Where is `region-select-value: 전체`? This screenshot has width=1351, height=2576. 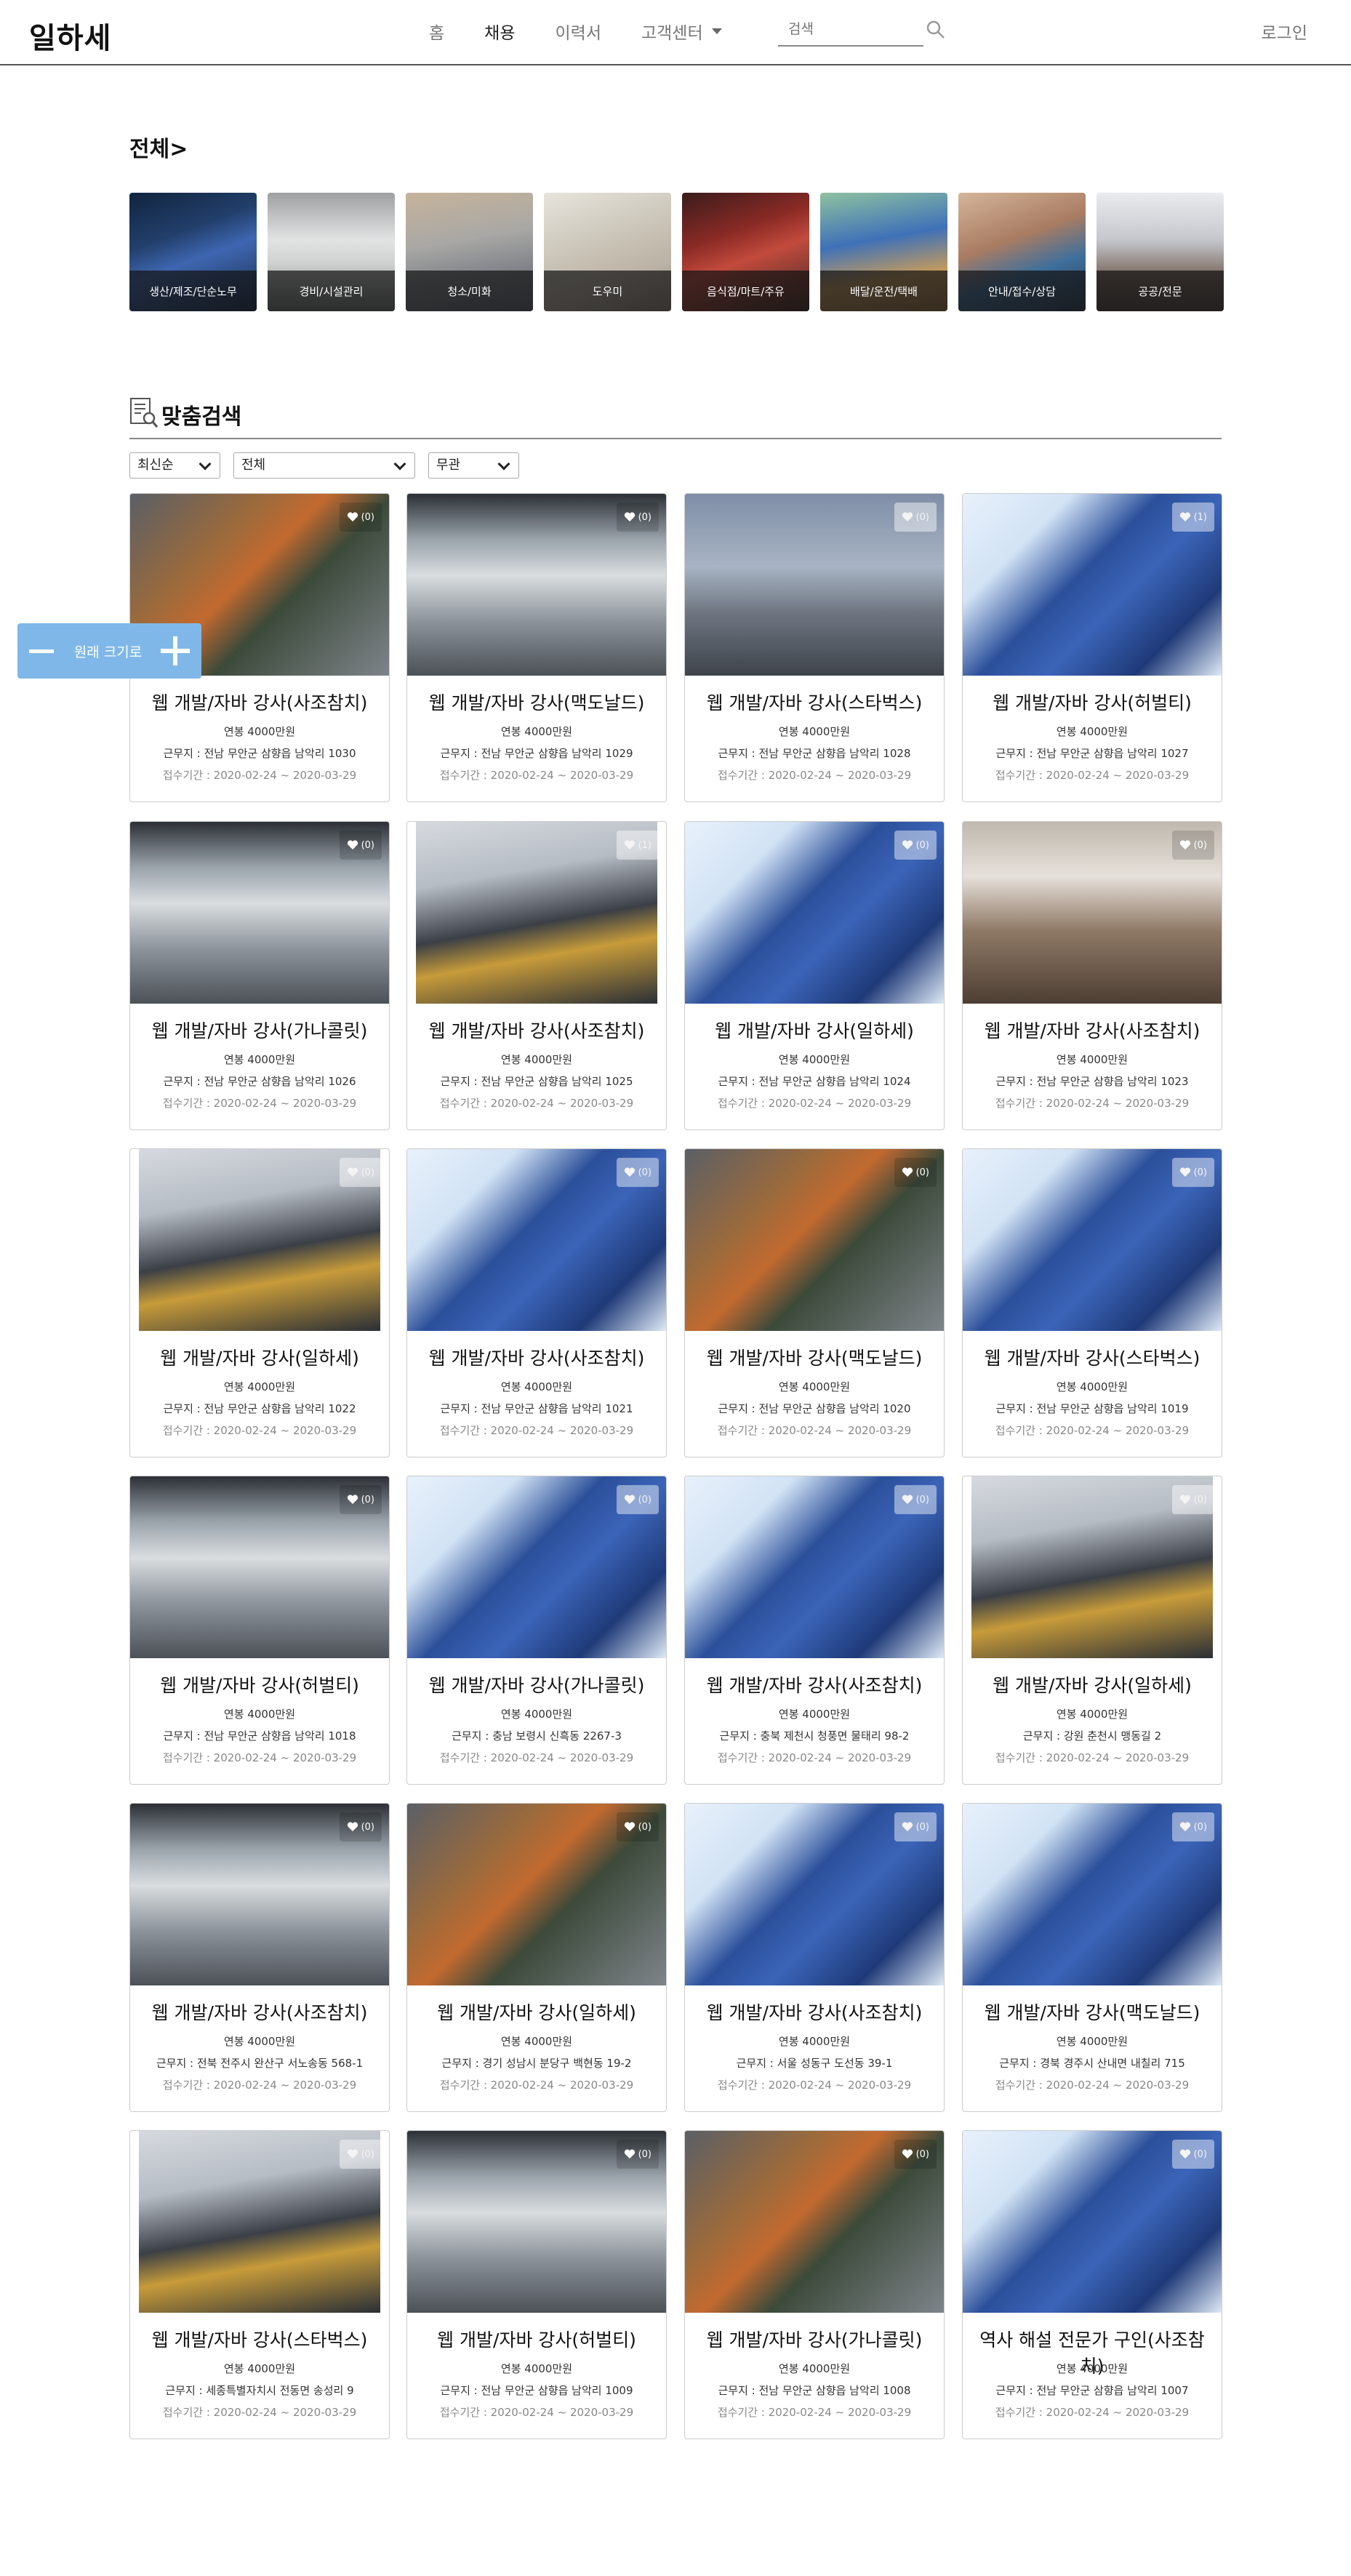 region-select-value: 전체 is located at coordinates (253, 465).